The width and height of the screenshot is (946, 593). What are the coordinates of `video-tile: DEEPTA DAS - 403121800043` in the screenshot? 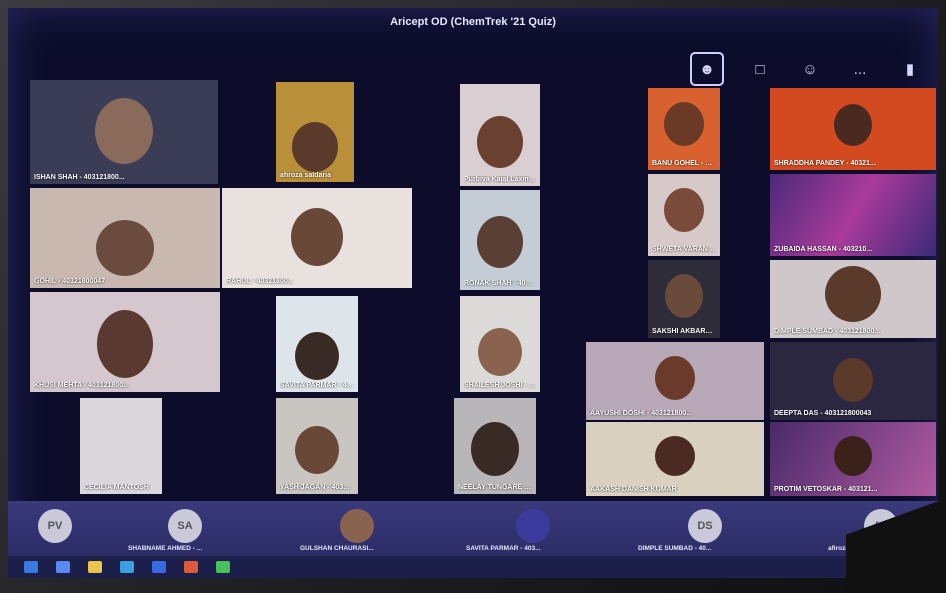 It's located at (853, 381).